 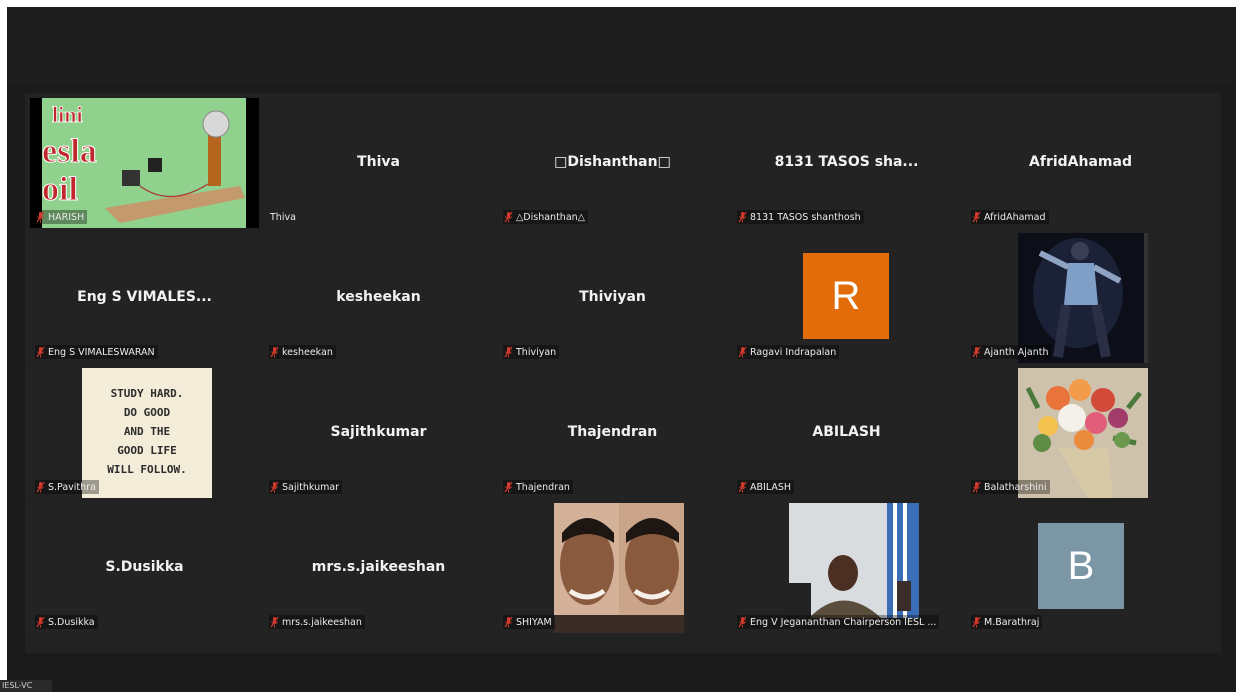 I want to click on participant-tile-thajendran: Thajendran Thajendran, so click(x=612, y=433).